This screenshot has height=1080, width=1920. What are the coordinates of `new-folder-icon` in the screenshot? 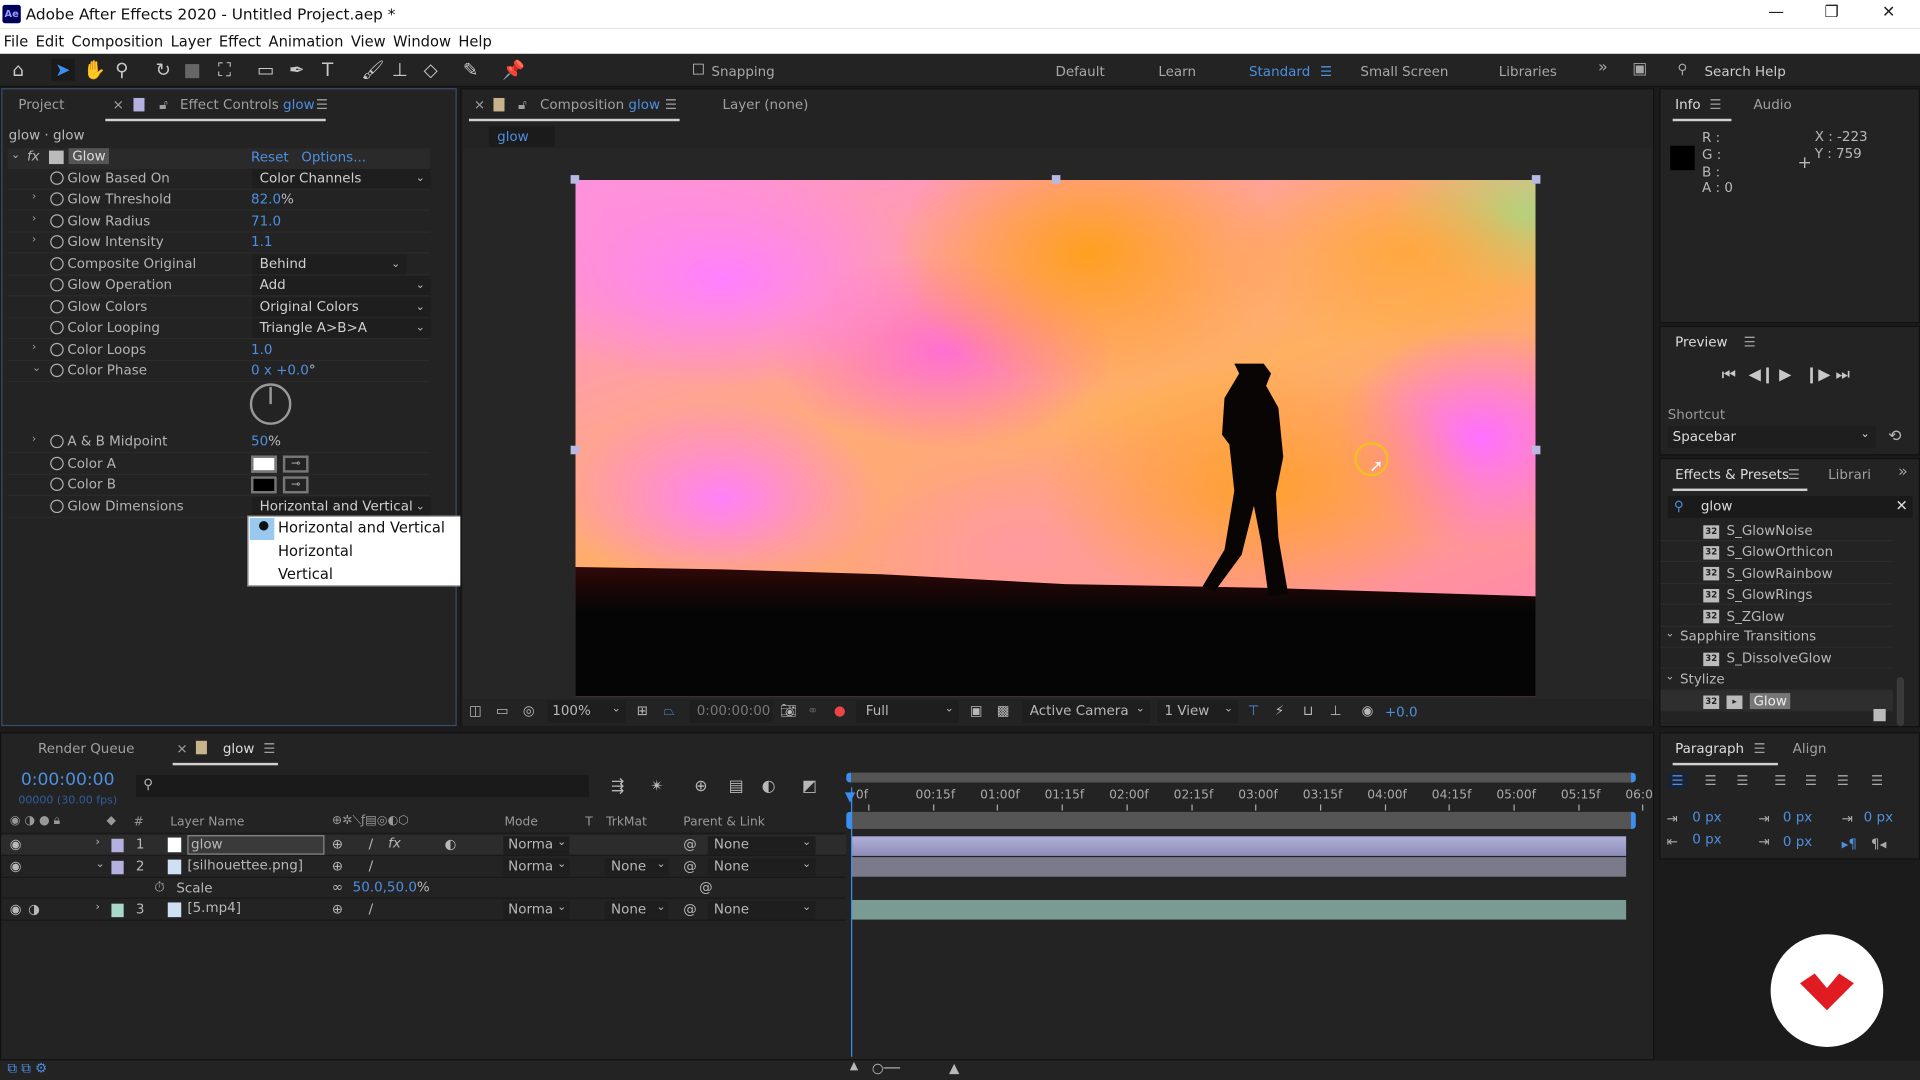 It's located at (1879, 715).